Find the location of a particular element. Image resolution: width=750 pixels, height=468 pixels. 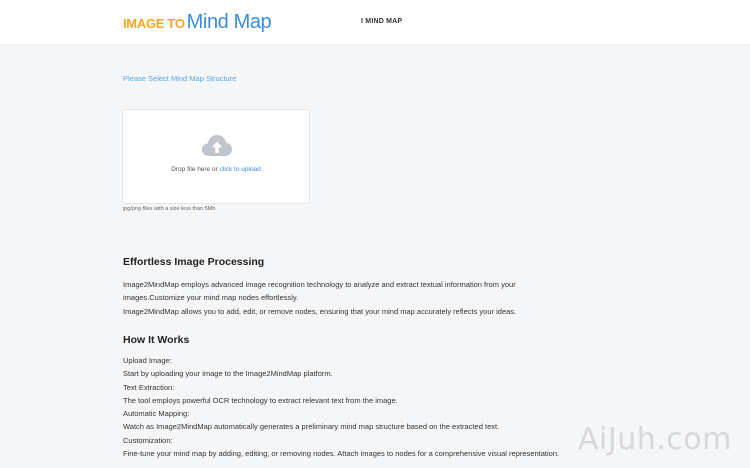

top-header: IMAGE TO Mind Map I MIND MAP is located at coordinates (375, 22).